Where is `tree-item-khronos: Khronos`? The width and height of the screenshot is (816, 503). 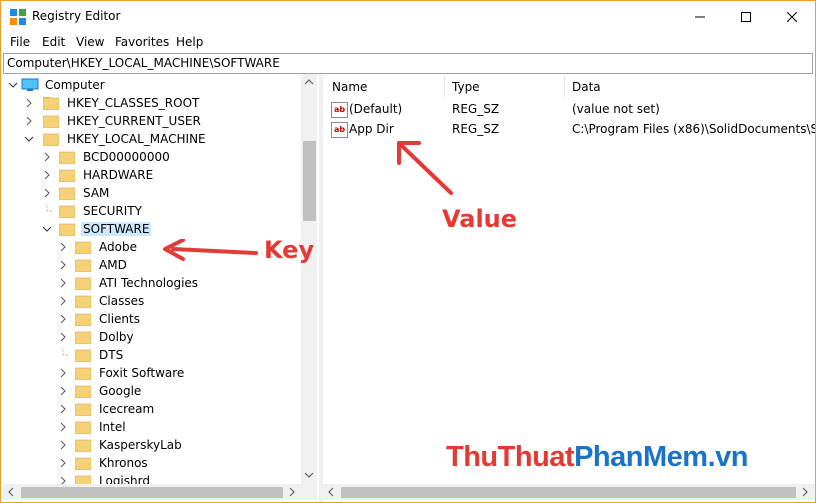 tree-item-khronos: Khronos is located at coordinates (103, 463).